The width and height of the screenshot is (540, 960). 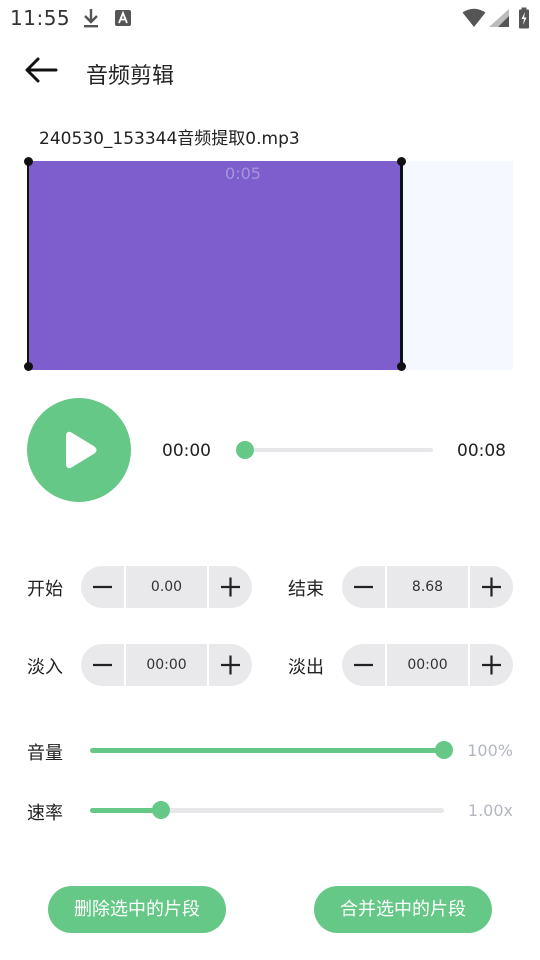 What do you see at coordinates (81, 450) in the screenshot?
I see `play-icon` at bounding box center [81, 450].